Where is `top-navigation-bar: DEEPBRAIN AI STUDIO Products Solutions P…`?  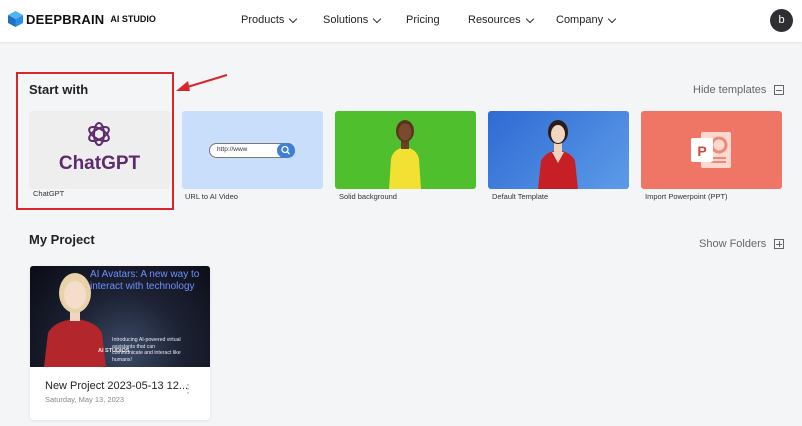 top-navigation-bar: DEEPBRAIN AI STUDIO Products Solutions P… is located at coordinates (401, 21).